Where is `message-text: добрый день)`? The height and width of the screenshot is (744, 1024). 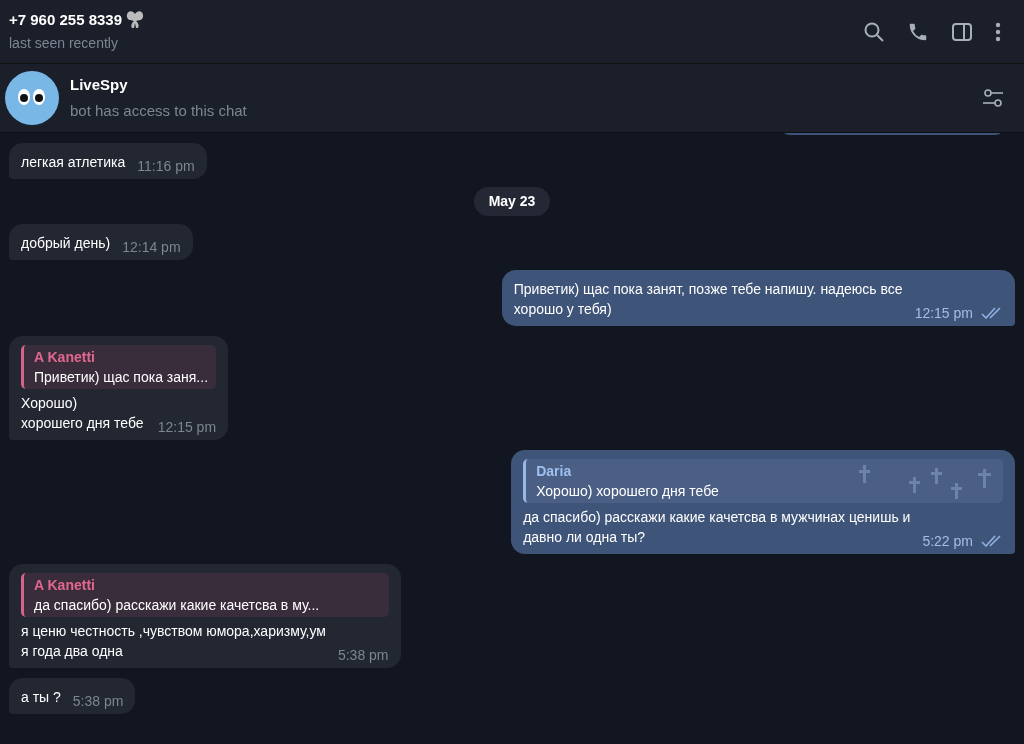 message-text: добрый день) is located at coordinates (66, 243).